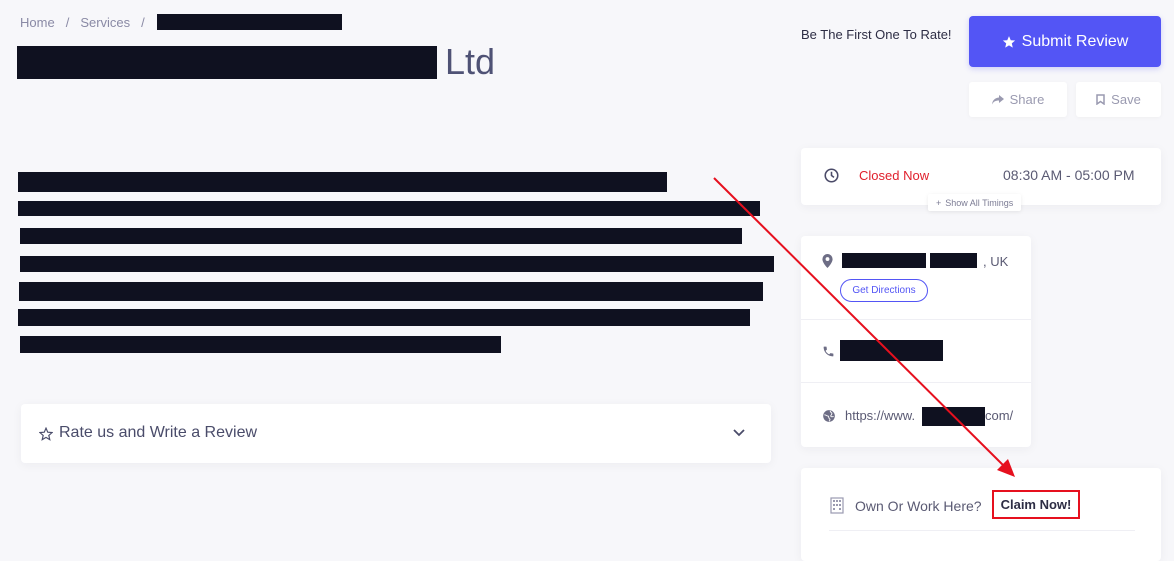 Image resolution: width=1174 pixels, height=561 pixels. I want to click on breadcrumb: Home / Services /, so click(88, 22).